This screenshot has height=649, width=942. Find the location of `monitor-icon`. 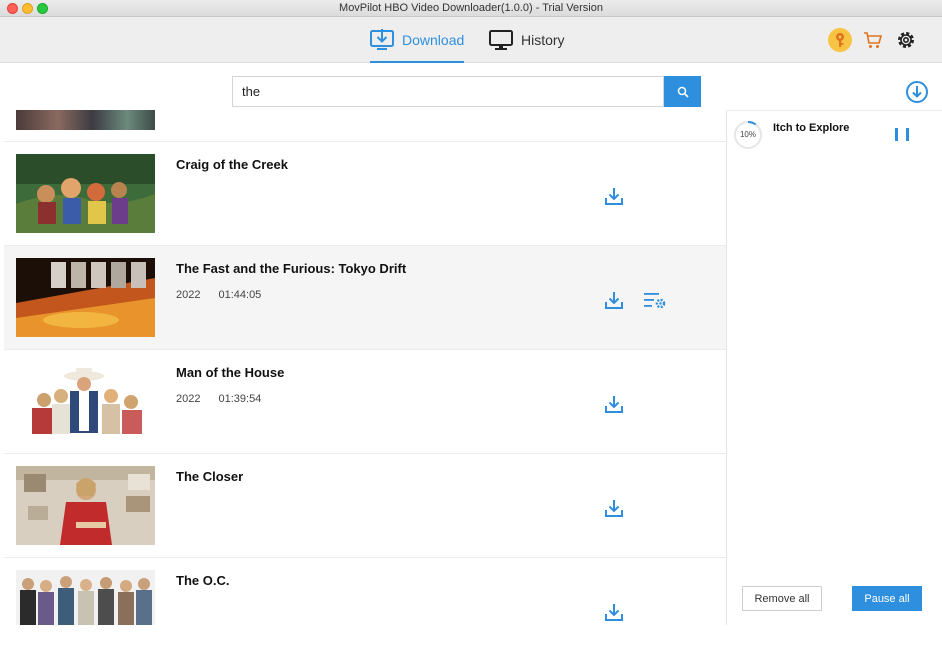

monitor-icon is located at coordinates (501, 40).